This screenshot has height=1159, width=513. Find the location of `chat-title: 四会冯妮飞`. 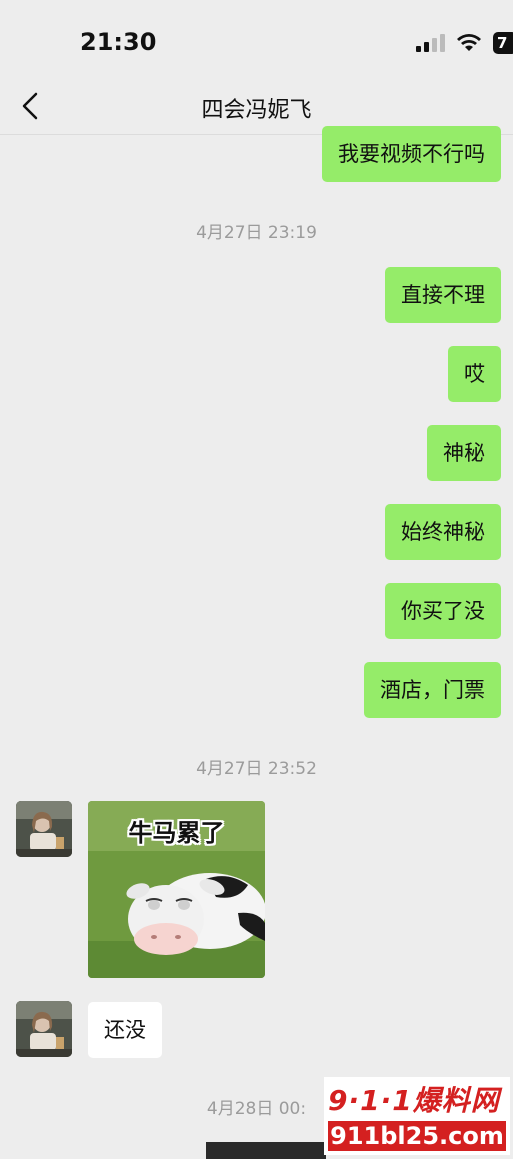

chat-title: 四会冯妮飞 is located at coordinates (256, 110).